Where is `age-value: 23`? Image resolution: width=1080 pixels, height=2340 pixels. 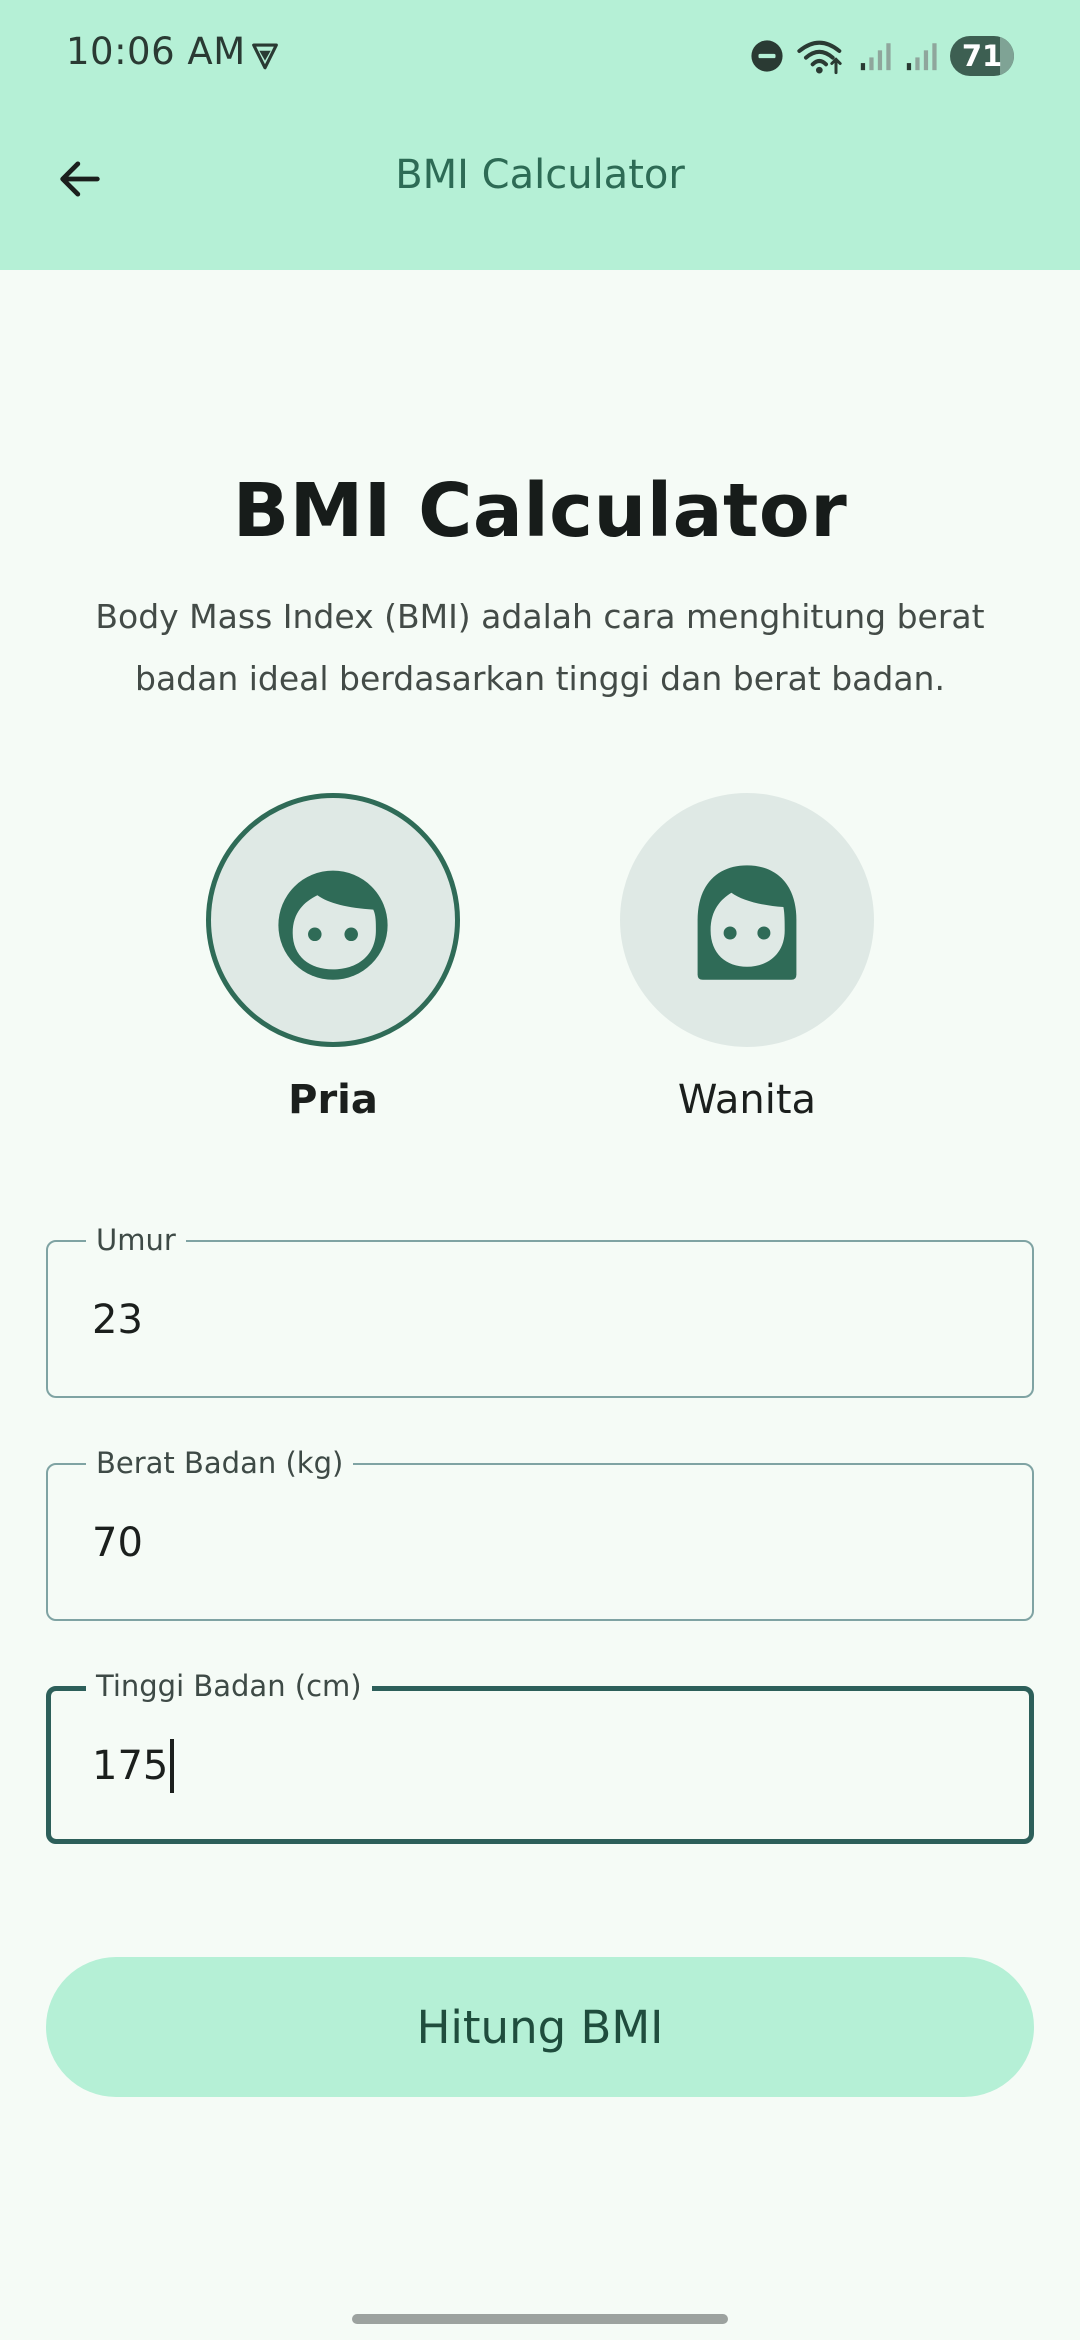
age-value: 23 is located at coordinates (117, 1320).